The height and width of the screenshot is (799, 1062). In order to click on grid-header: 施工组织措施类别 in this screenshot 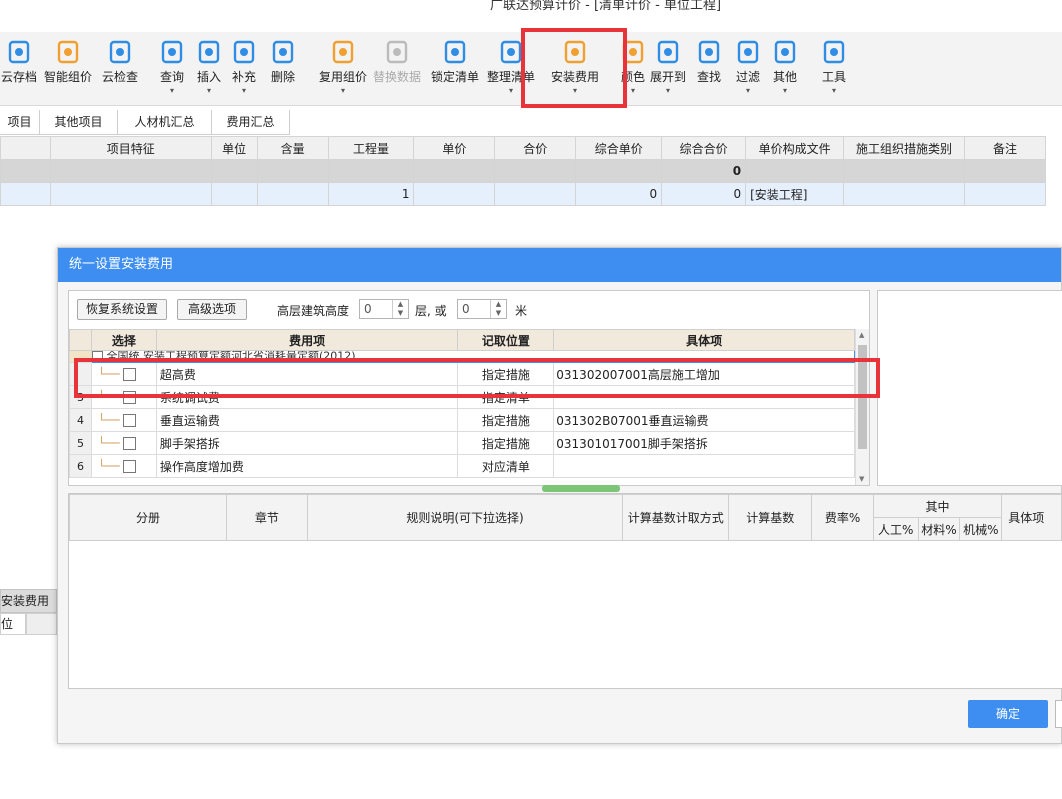, I will do `click(904, 148)`.